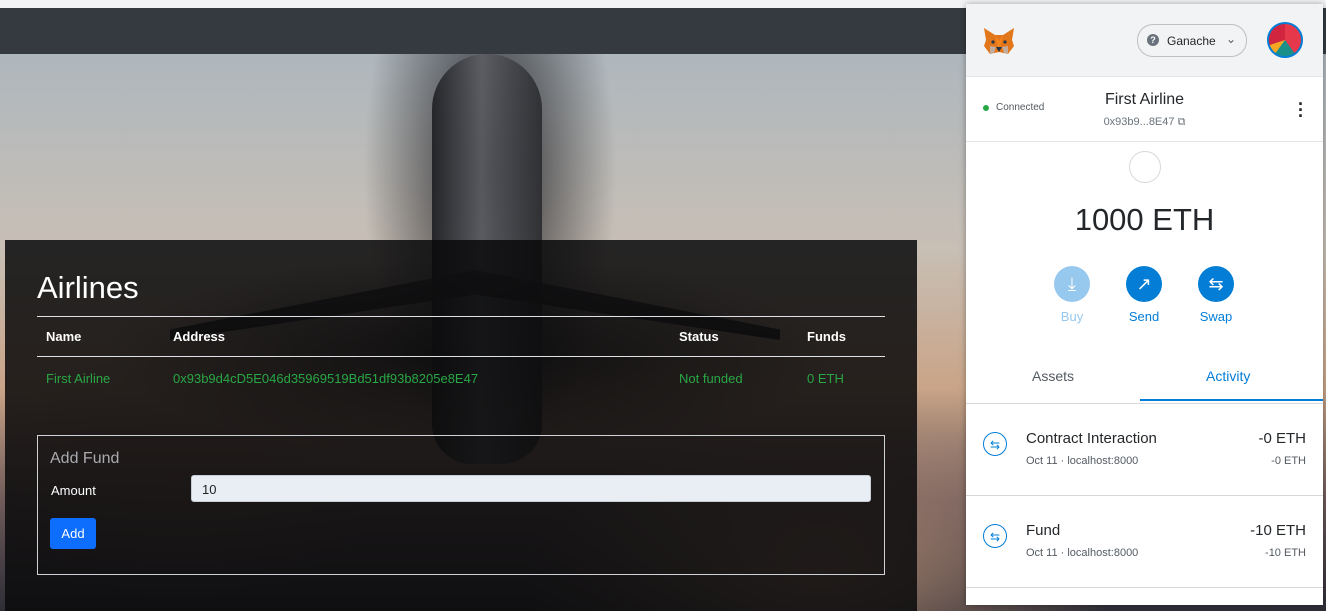  Describe the element at coordinates (825, 378) in the screenshot. I see `cell-airline-funds: 0 ETH` at that location.